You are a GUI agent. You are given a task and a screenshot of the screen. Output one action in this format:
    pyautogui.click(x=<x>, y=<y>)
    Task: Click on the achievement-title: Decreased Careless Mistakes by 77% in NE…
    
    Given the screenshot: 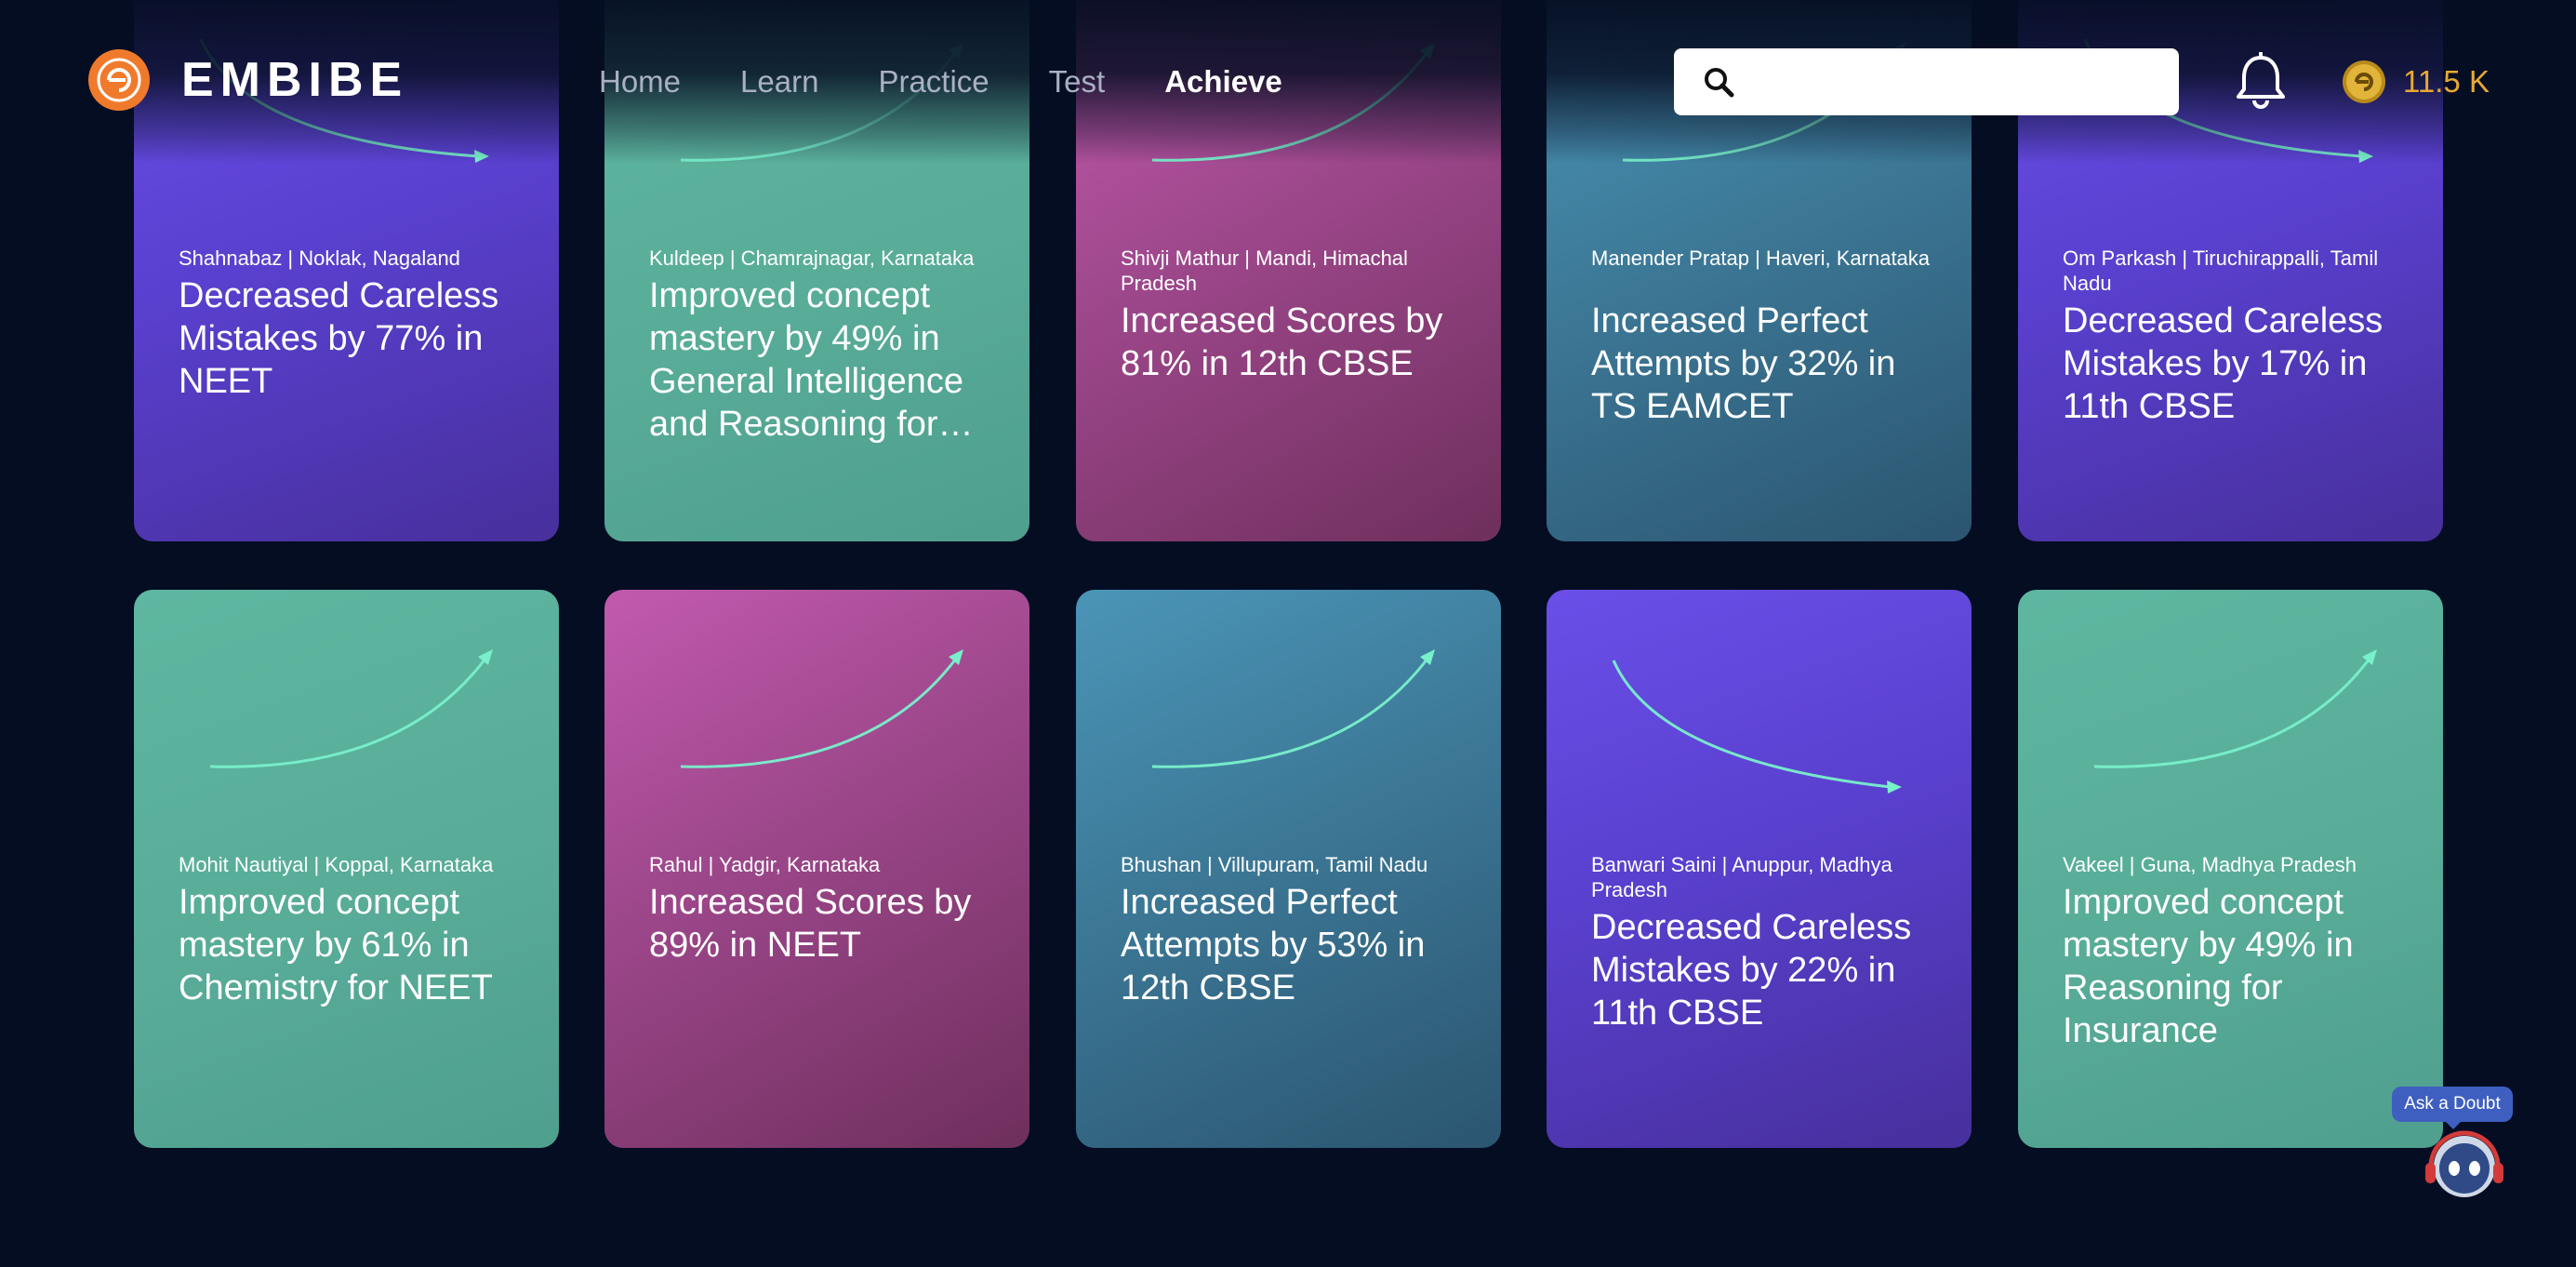 What is the action you would take?
    pyautogui.click(x=339, y=339)
    